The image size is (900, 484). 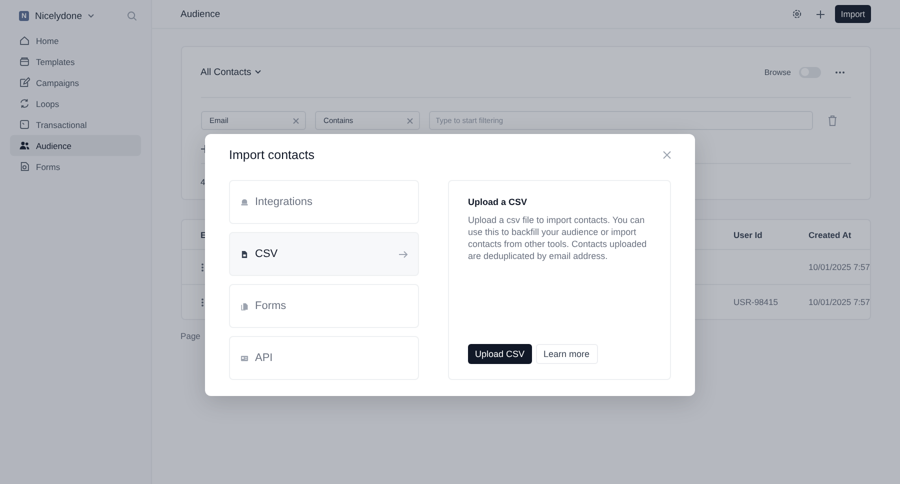 I want to click on home-icon, so click(x=24, y=40).